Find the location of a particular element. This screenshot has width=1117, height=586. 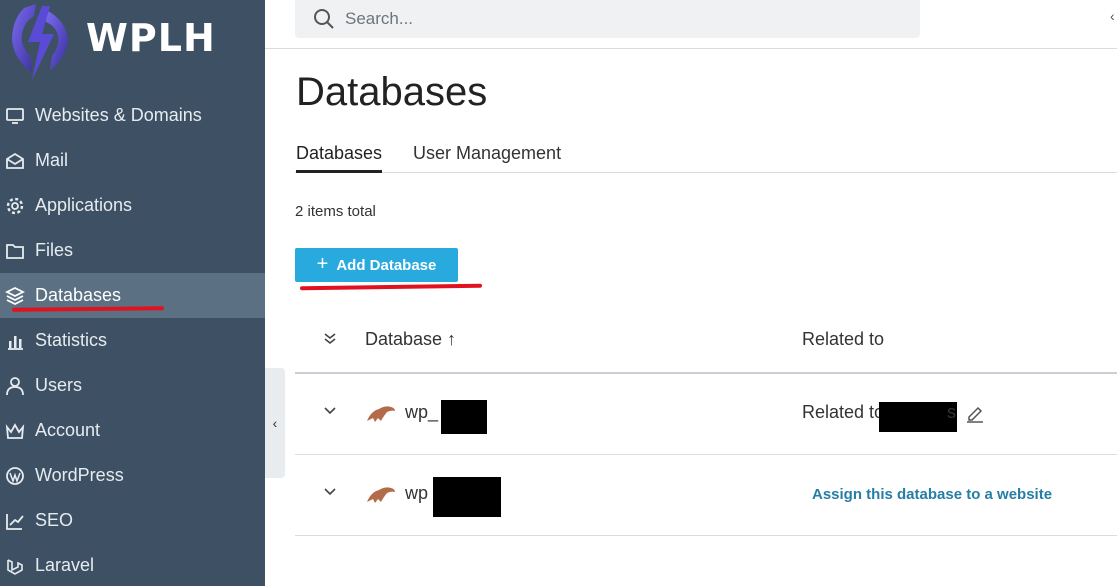

sidebar-item-label: WordPress is located at coordinates (79, 475).